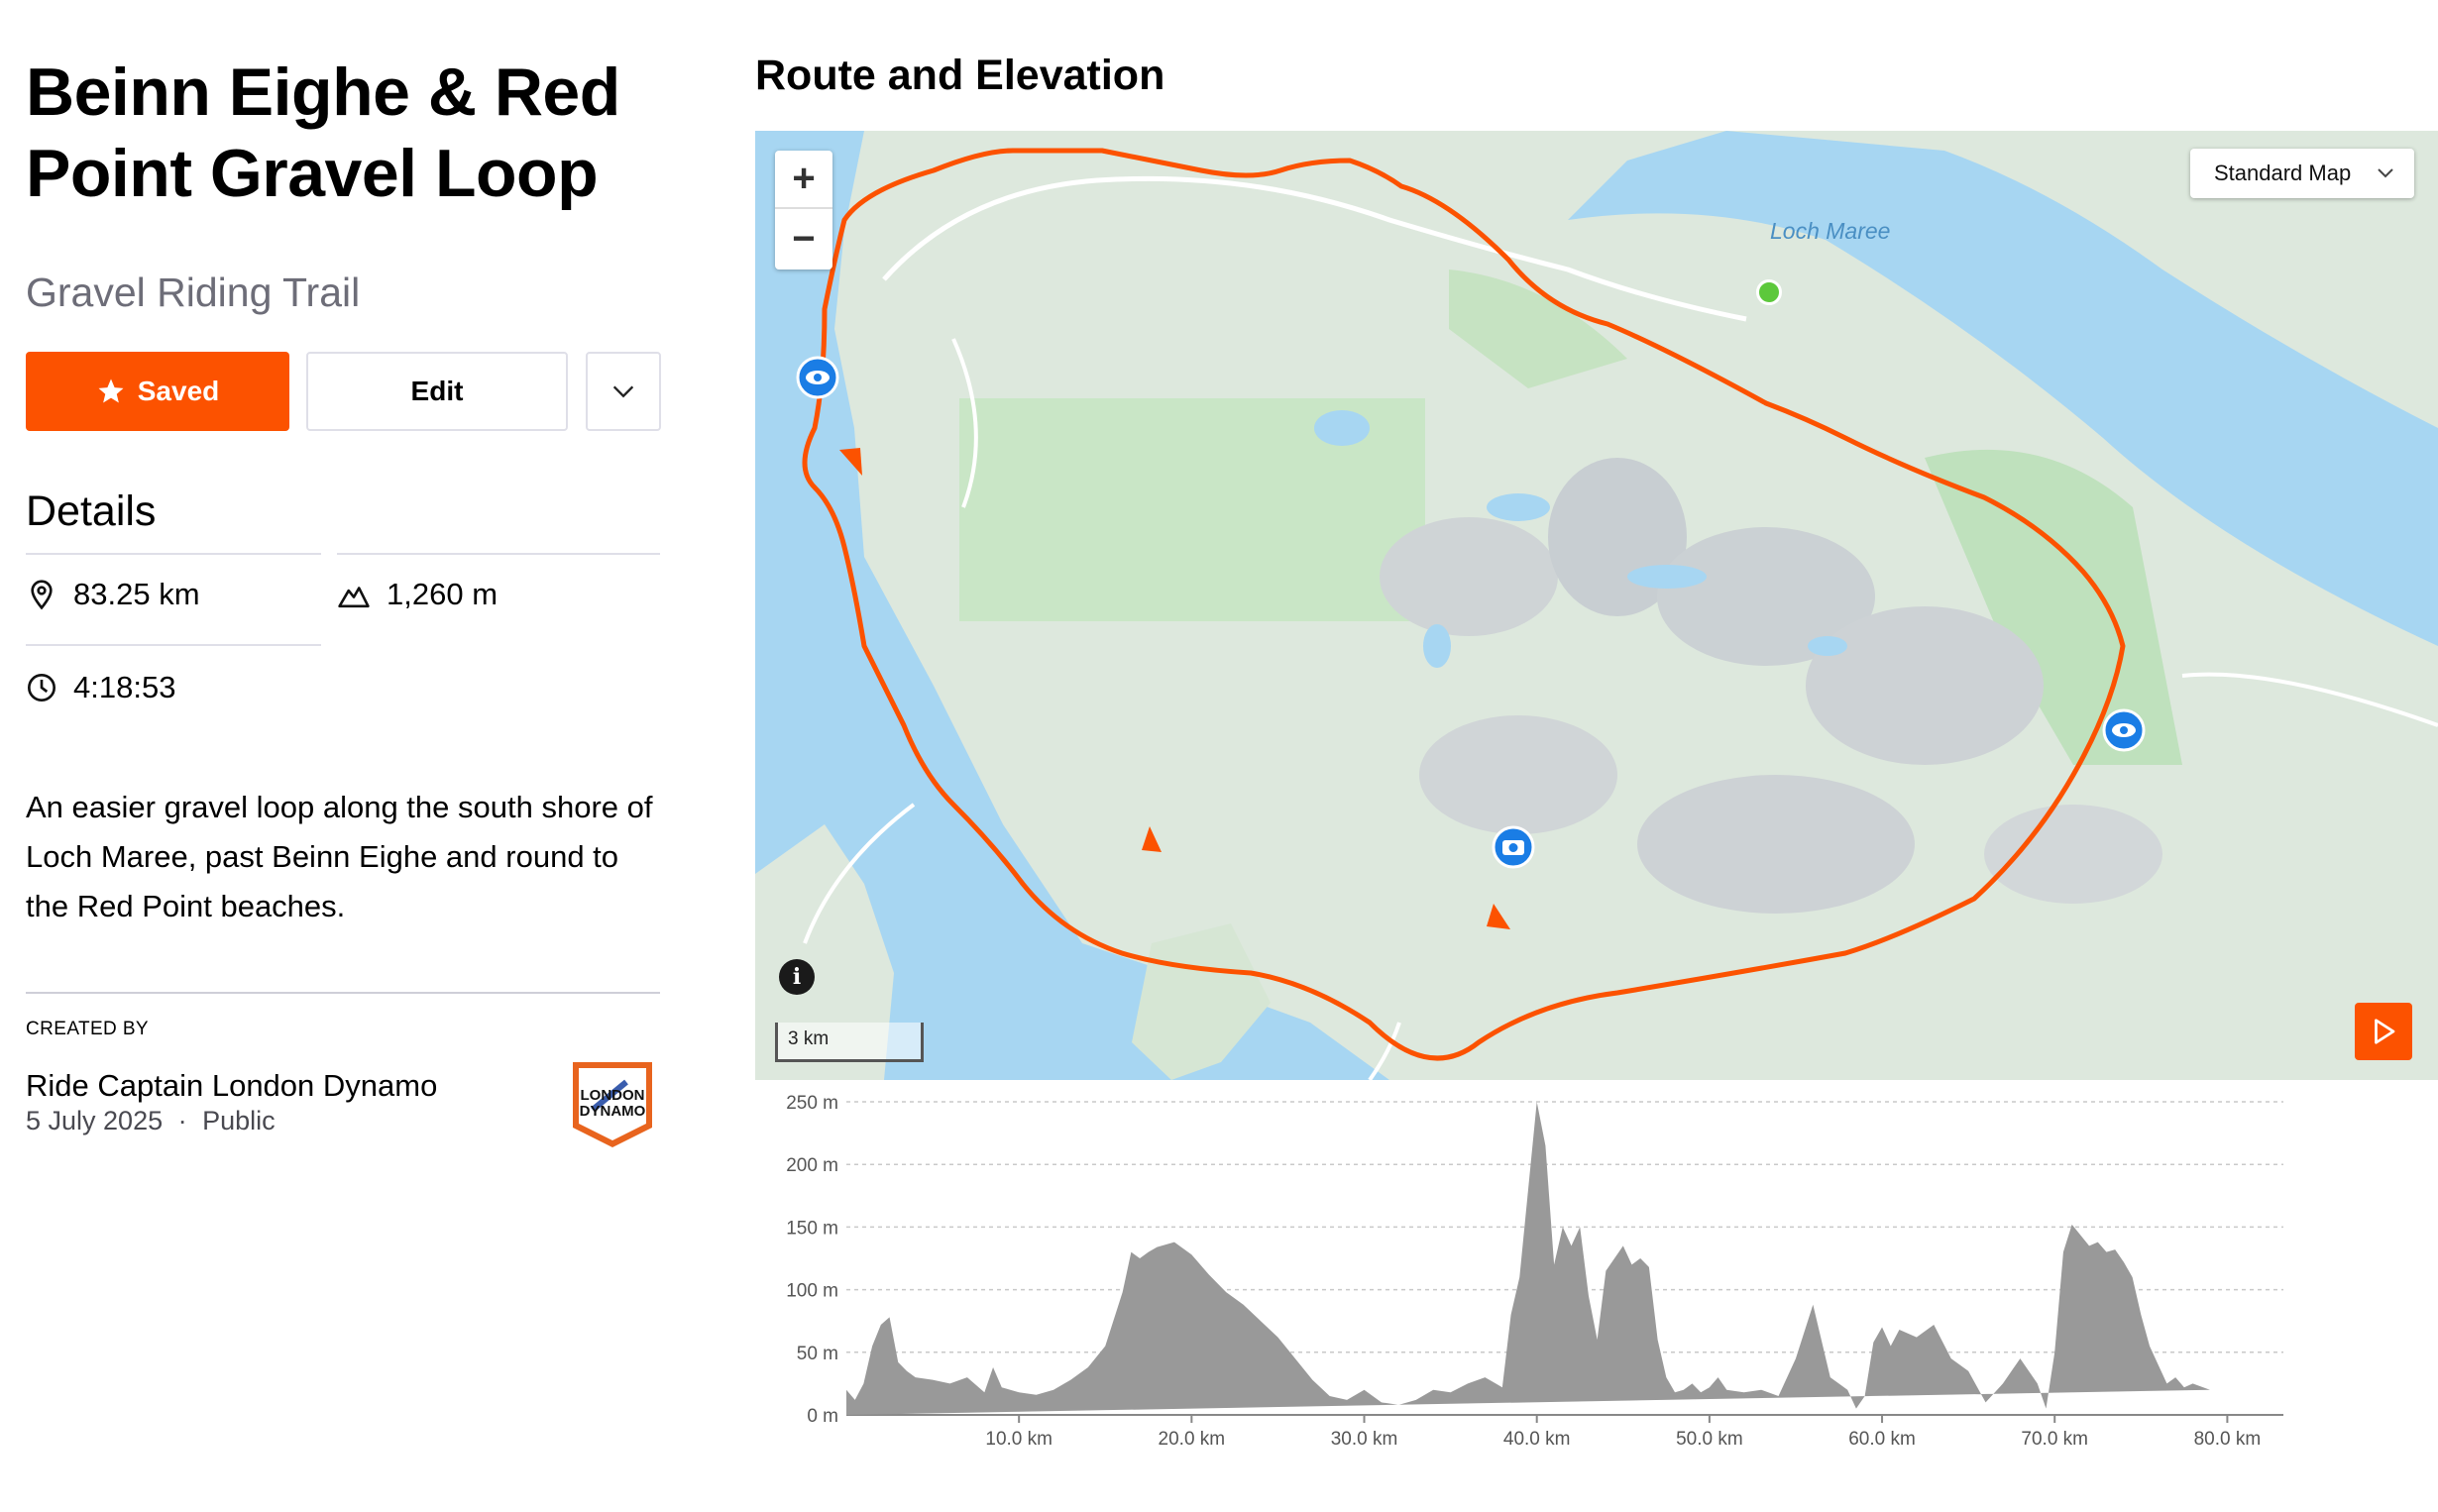 Image resolution: width=2438 pixels, height=1512 pixels. I want to click on camera-icon, so click(1513, 847).